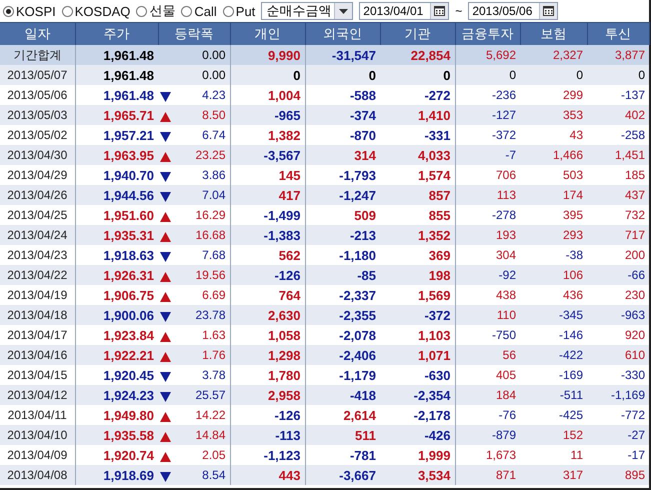  What do you see at coordinates (116, 135) in the screenshot?
I see `price-cell: 1,957.21` at bounding box center [116, 135].